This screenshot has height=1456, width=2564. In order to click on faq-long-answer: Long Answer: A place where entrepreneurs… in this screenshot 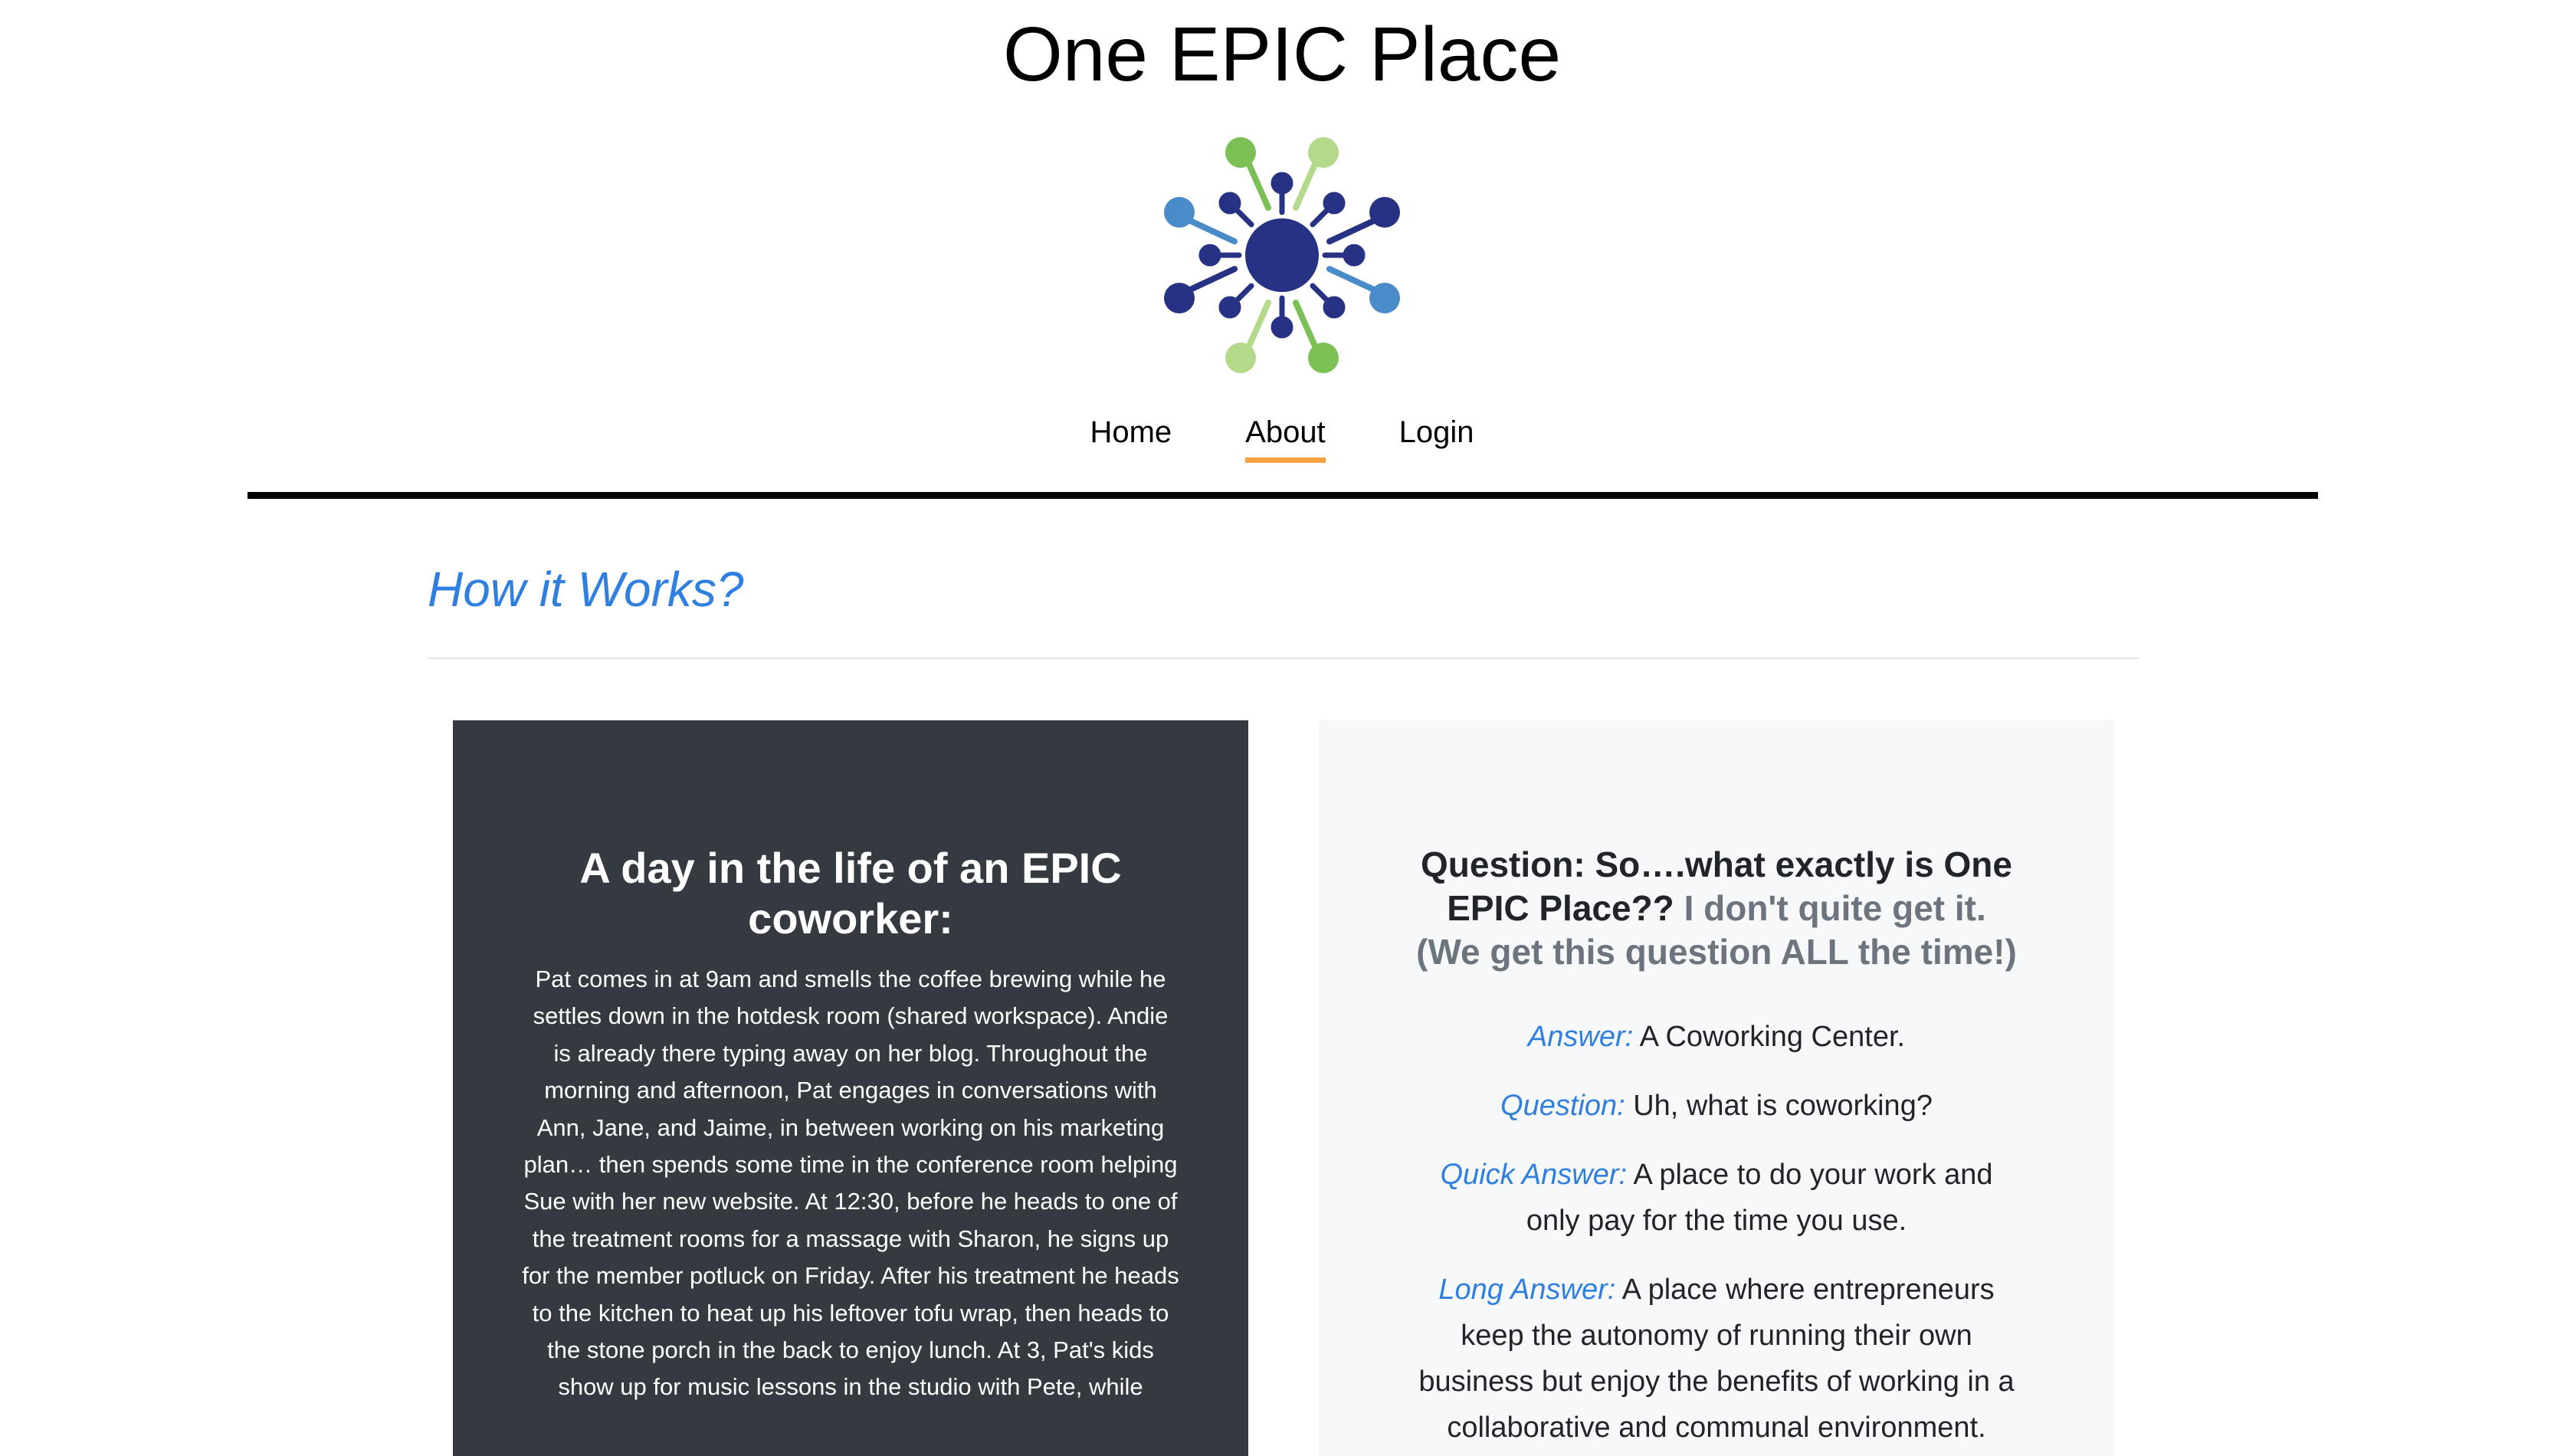, I will do `click(1716, 1359)`.